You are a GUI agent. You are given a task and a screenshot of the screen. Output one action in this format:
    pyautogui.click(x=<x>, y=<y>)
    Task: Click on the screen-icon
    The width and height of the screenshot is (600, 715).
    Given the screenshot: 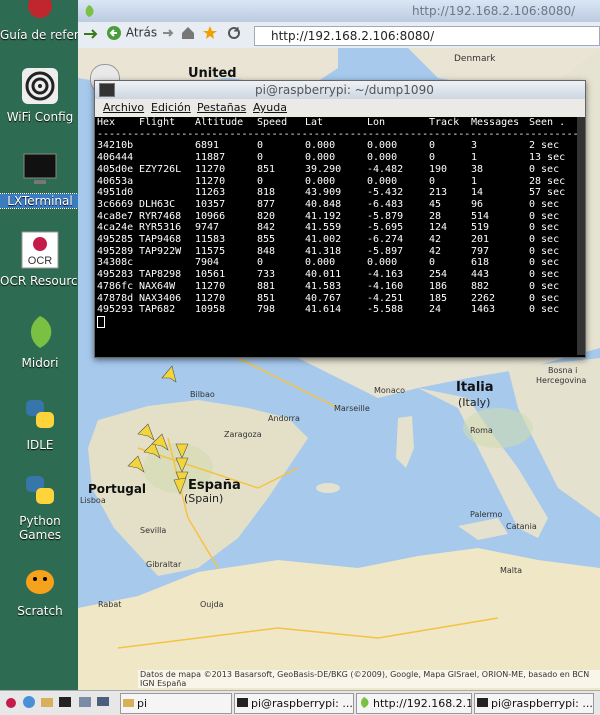 What is the action you would take?
    pyautogui.click(x=103, y=702)
    